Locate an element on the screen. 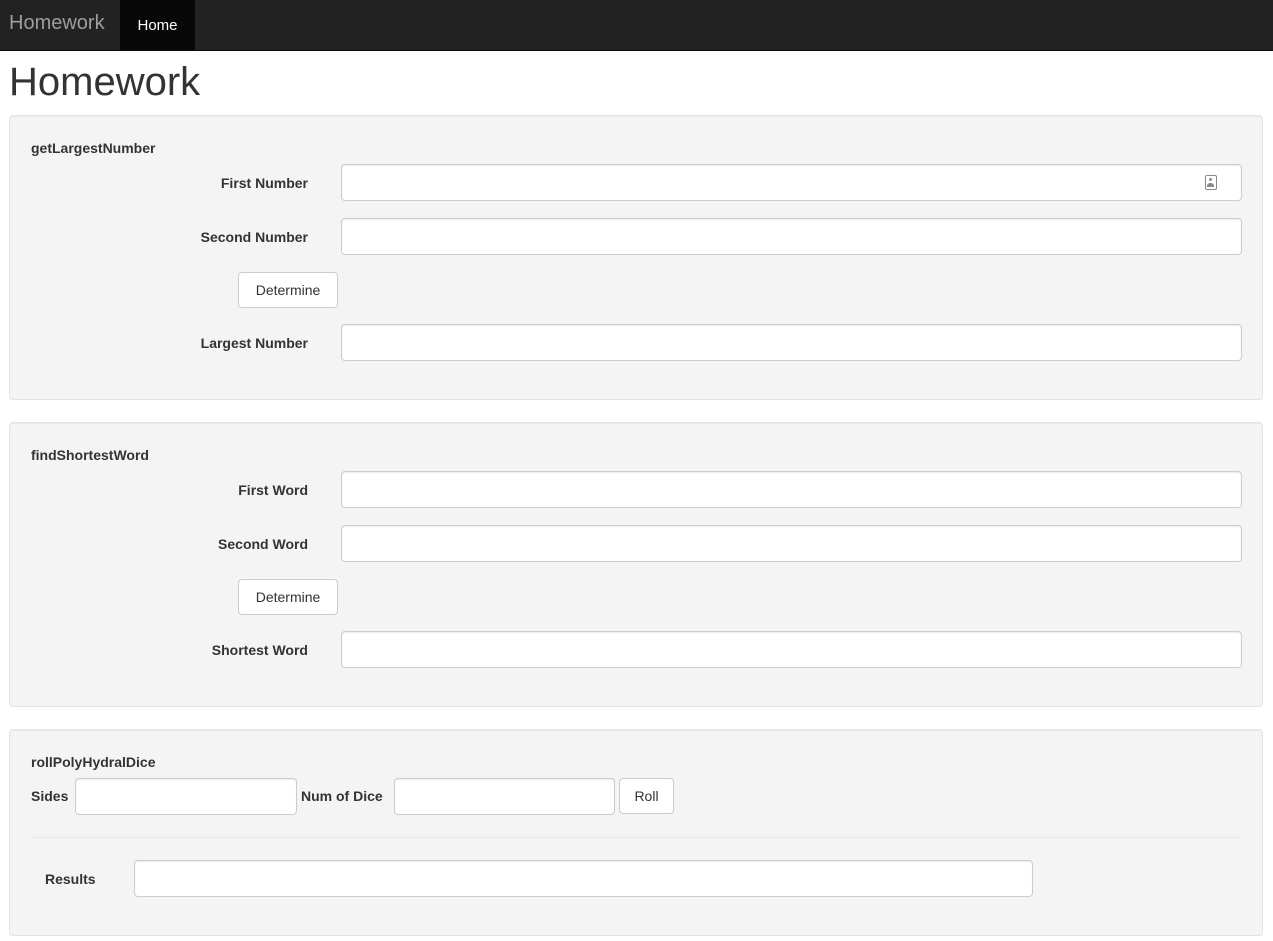 This screenshot has width=1273, height=941. contact-card-icon is located at coordinates (1211, 182).